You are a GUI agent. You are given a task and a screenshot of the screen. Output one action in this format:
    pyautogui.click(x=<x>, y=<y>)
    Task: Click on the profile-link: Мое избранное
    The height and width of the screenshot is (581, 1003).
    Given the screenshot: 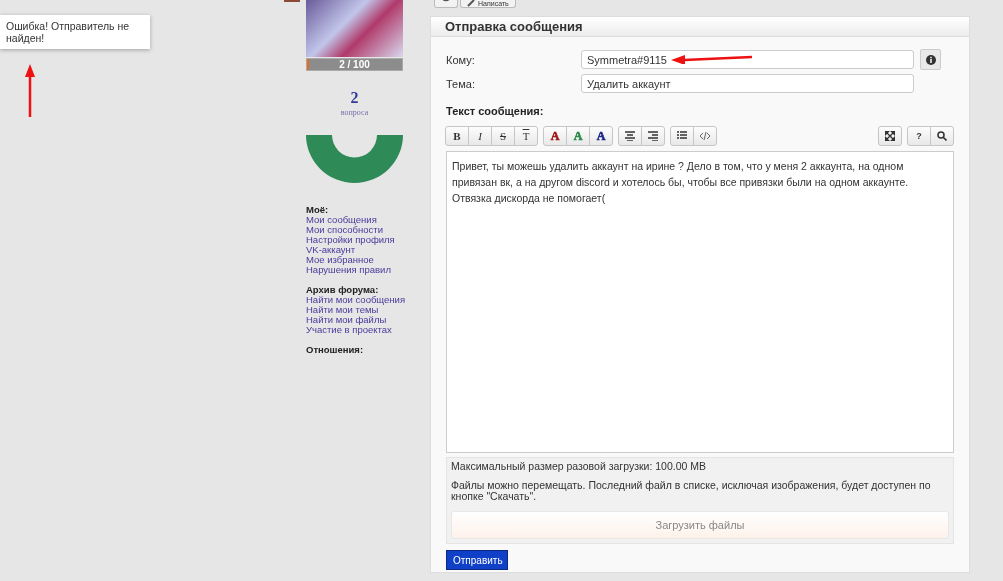 What is the action you would take?
    pyautogui.click(x=354, y=260)
    